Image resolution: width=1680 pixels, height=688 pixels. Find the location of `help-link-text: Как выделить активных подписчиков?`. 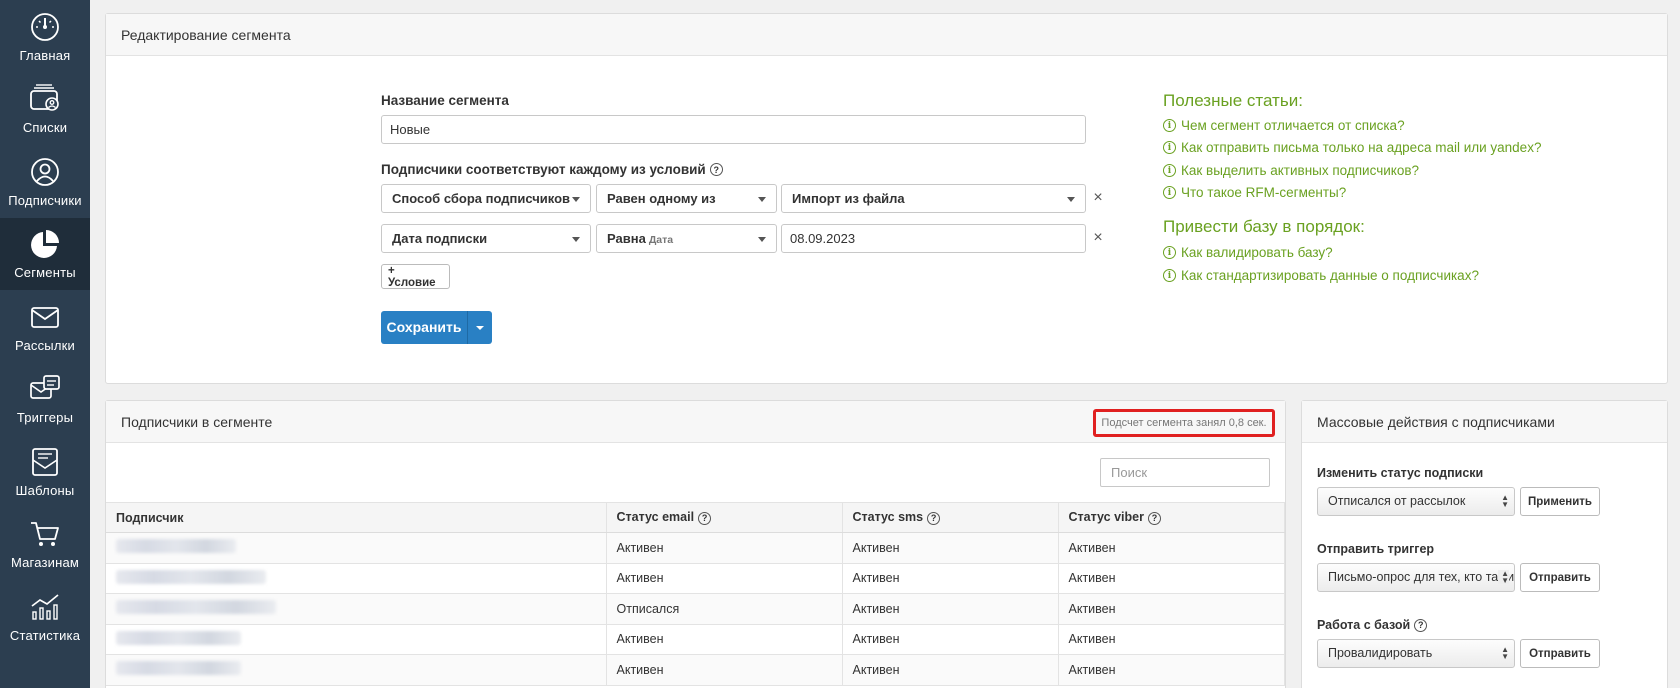

help-link-text: Как выделить активных подписчиков? is located at coordinates (1300, 170).